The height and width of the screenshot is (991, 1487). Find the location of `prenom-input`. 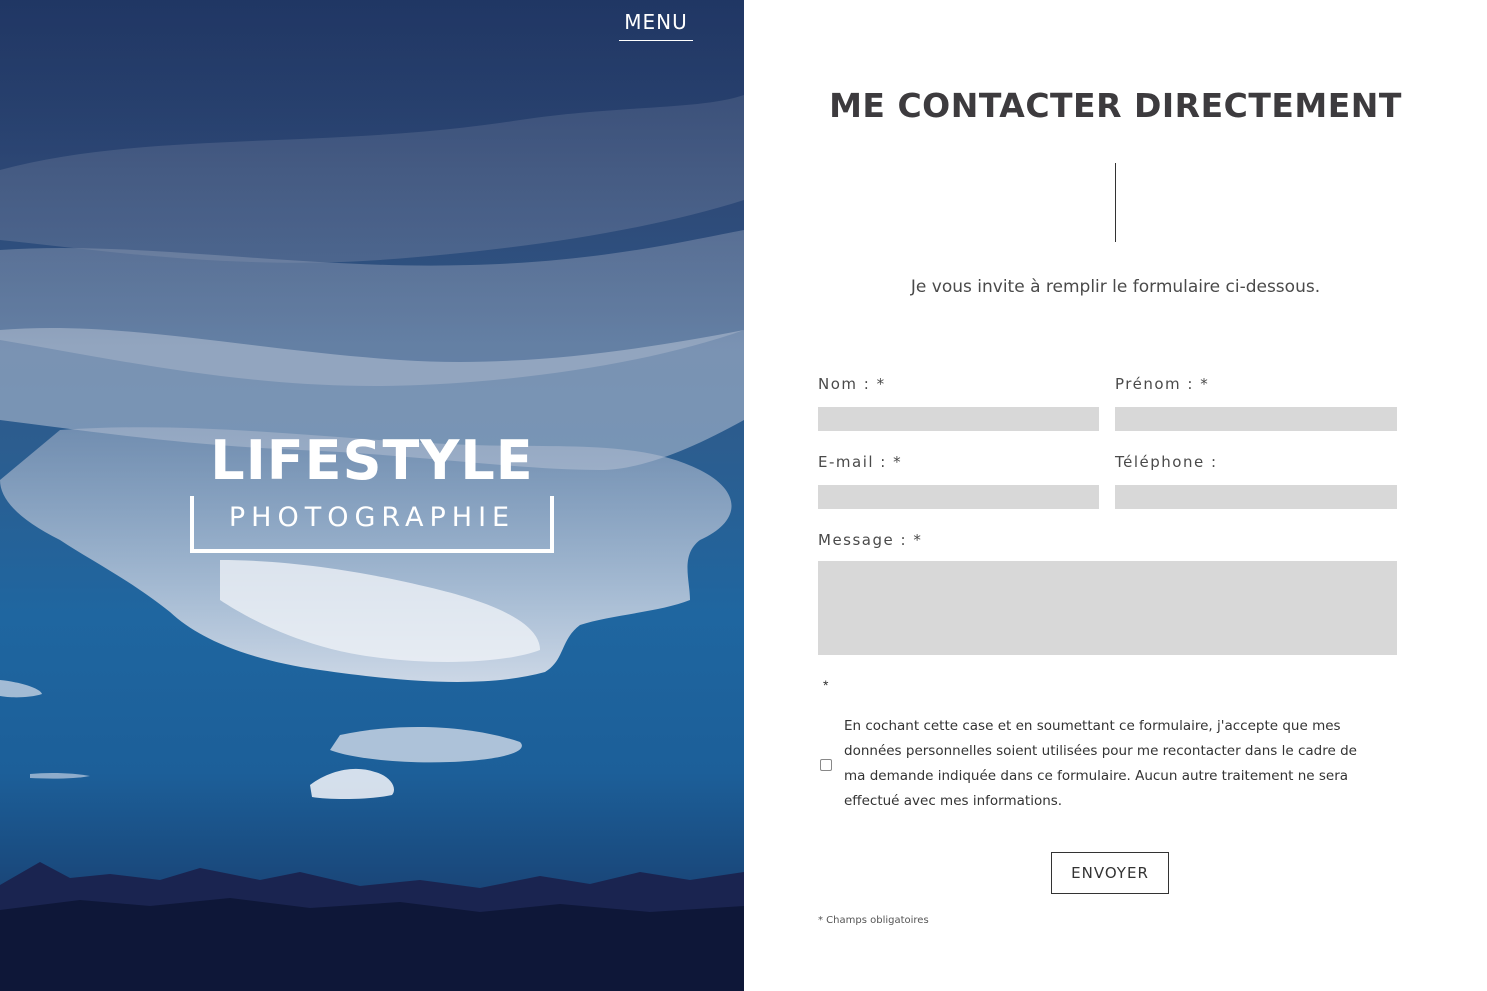

prenom-input is located at coordinates (1256, 419).